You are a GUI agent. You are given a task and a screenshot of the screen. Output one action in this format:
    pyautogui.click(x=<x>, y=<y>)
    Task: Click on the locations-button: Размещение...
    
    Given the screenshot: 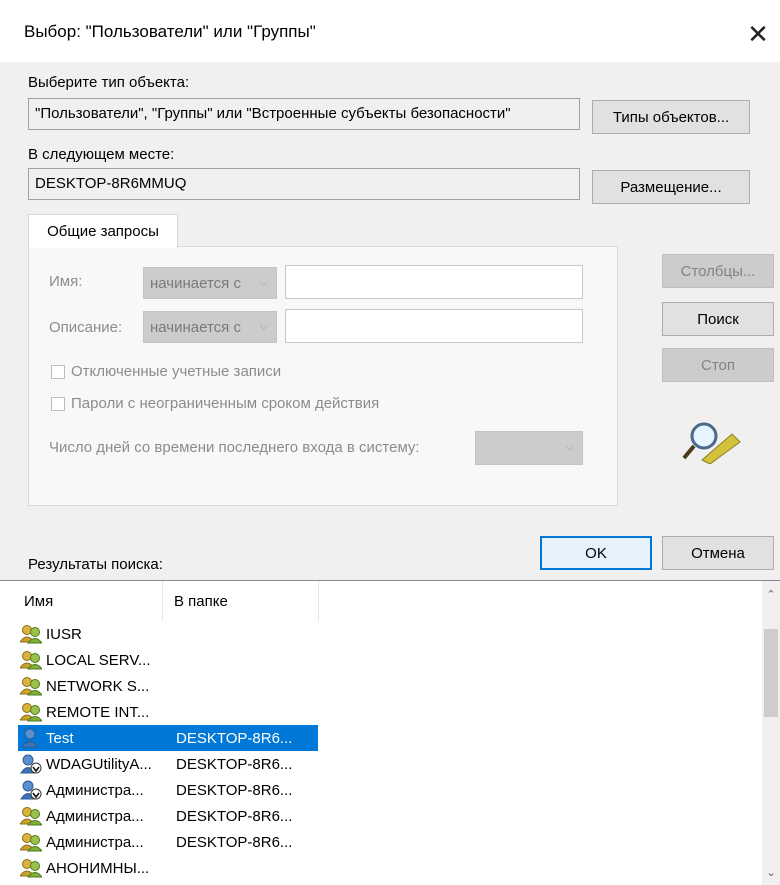 What is the action you would take?
    pyautogui.click(x=671, y=187)
    